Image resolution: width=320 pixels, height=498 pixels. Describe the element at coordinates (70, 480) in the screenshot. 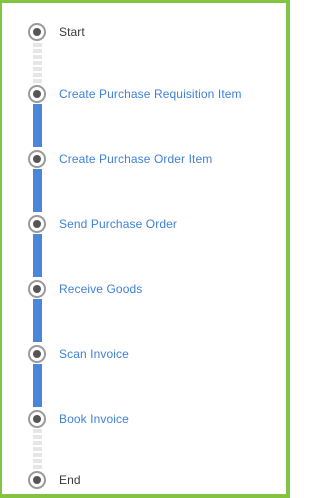

I see `step-label-end: End` at that location.